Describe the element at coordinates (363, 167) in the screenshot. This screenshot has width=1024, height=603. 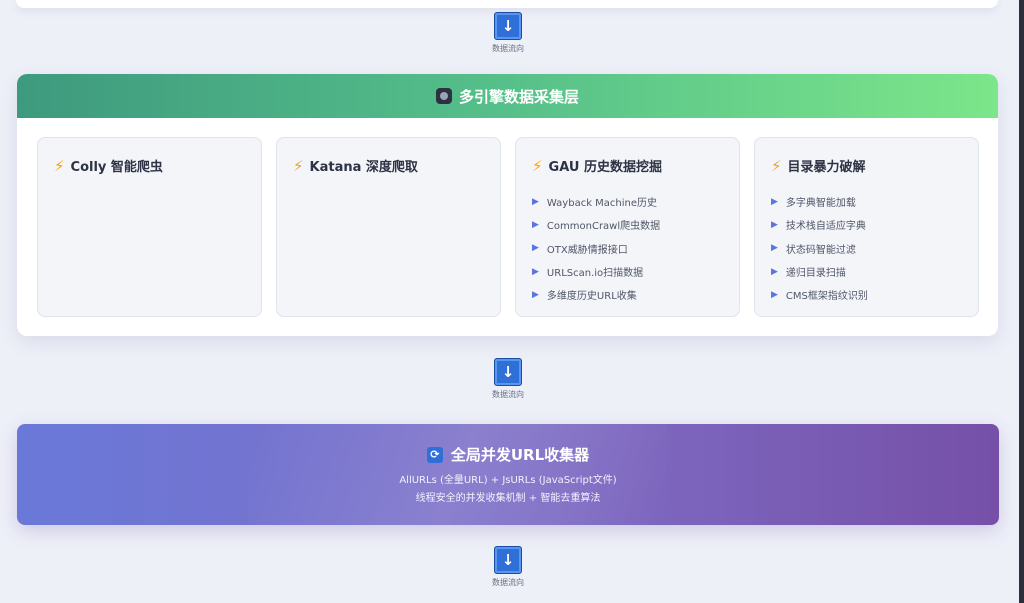
I see `engine-title: Katana 深度爬取` at that location.